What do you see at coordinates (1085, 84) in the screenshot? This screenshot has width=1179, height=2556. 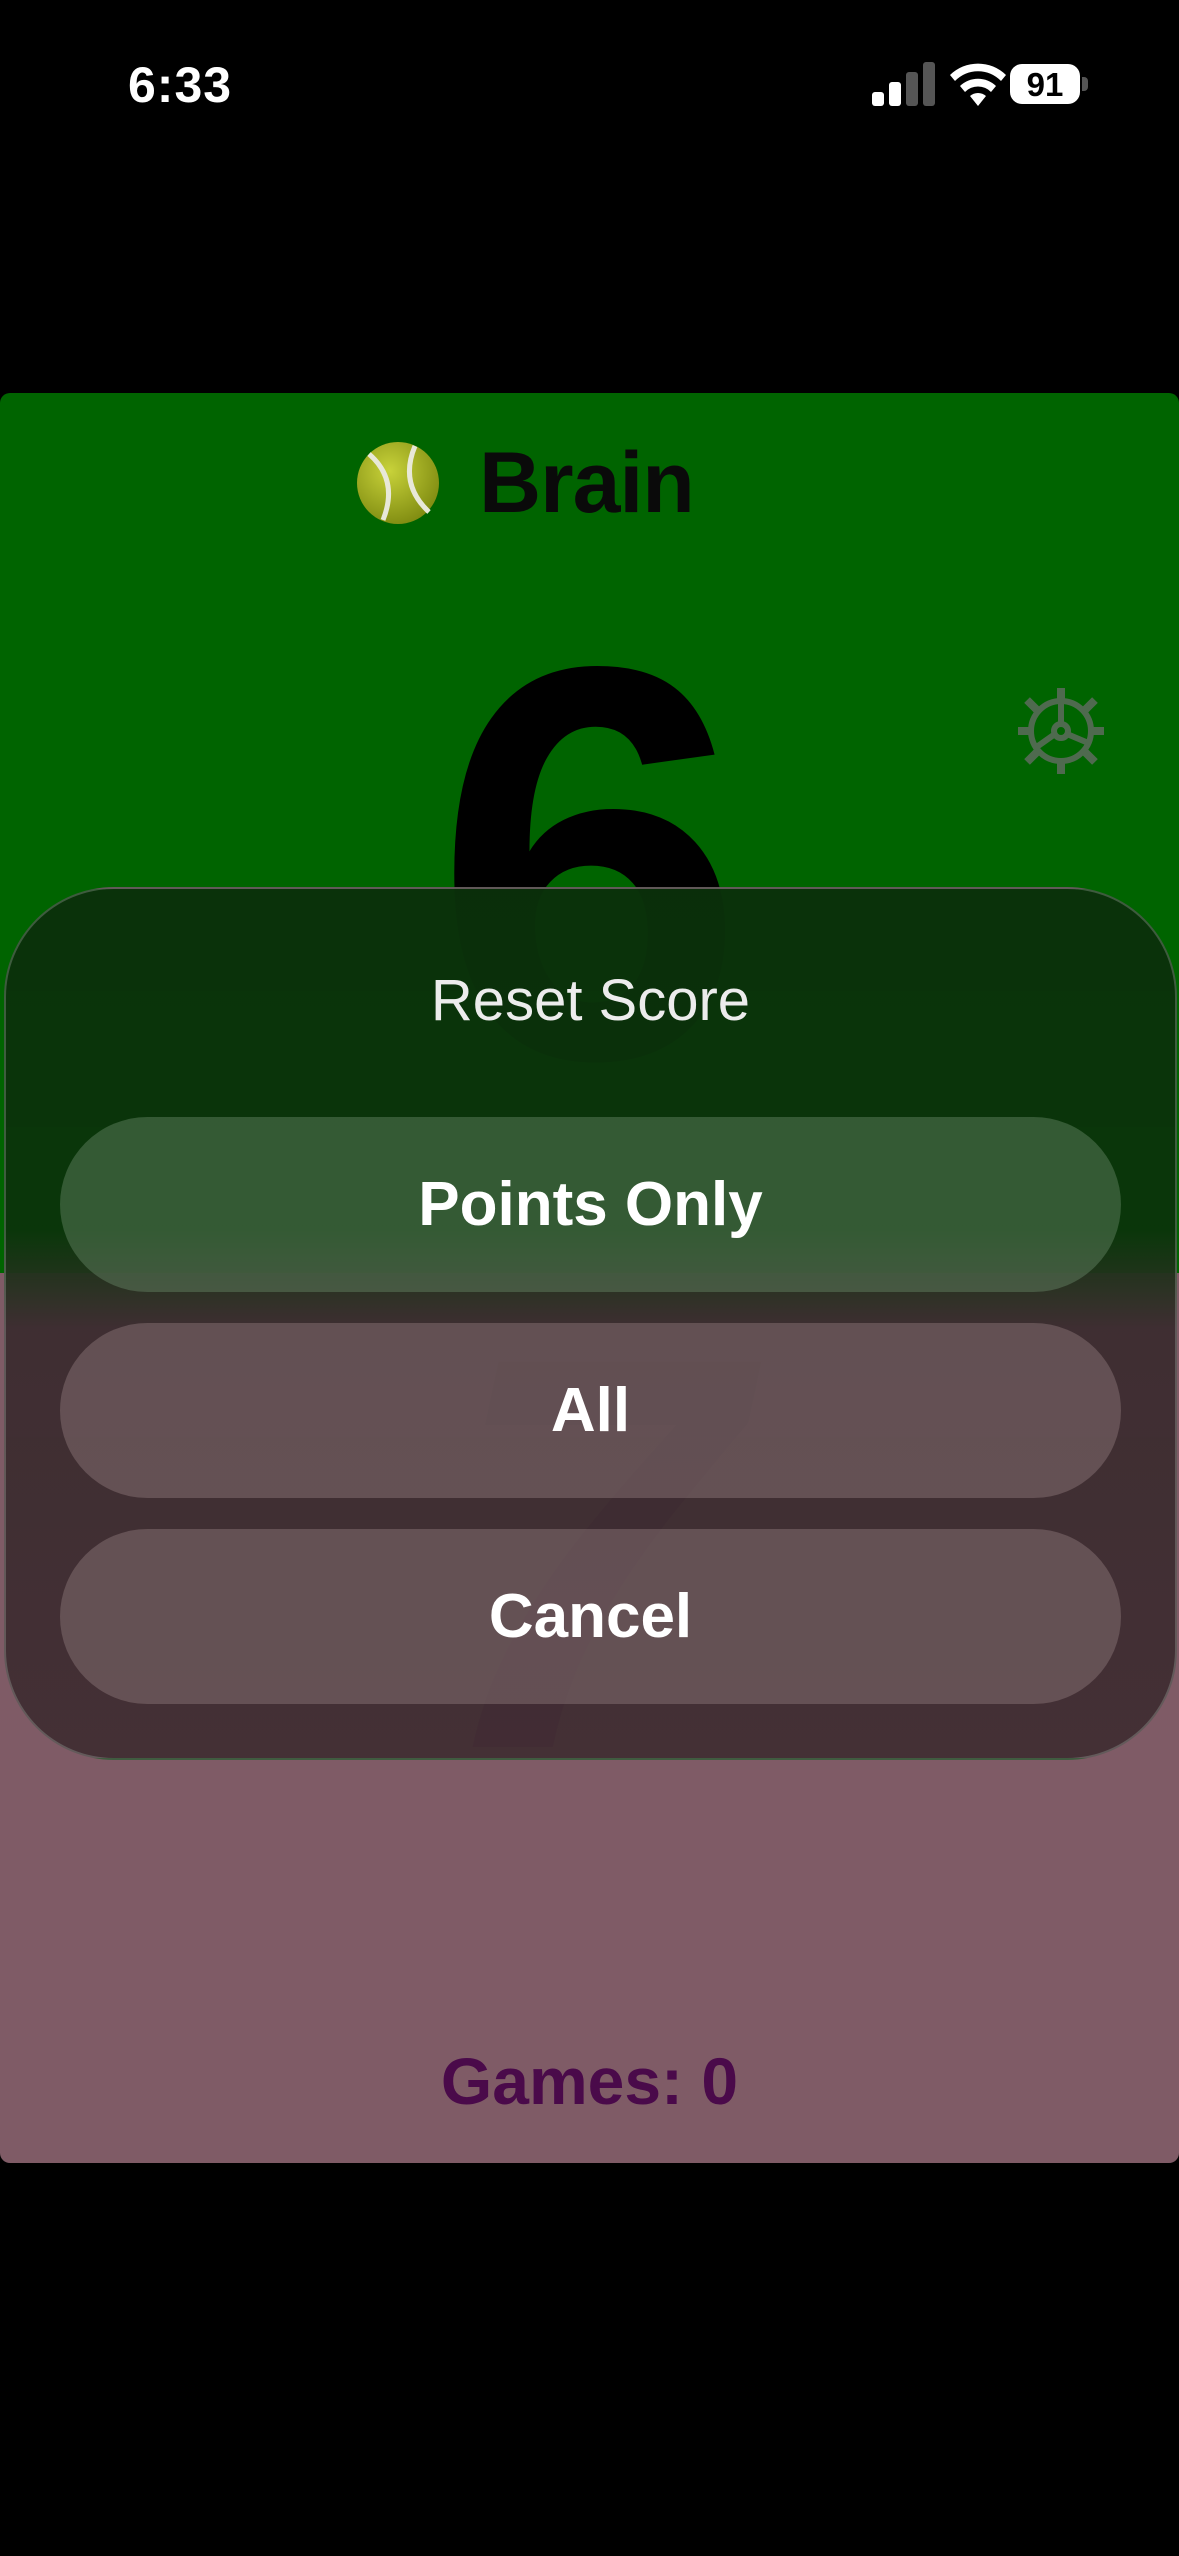 I see `battery-cap` at bounding box center [1085, 84].